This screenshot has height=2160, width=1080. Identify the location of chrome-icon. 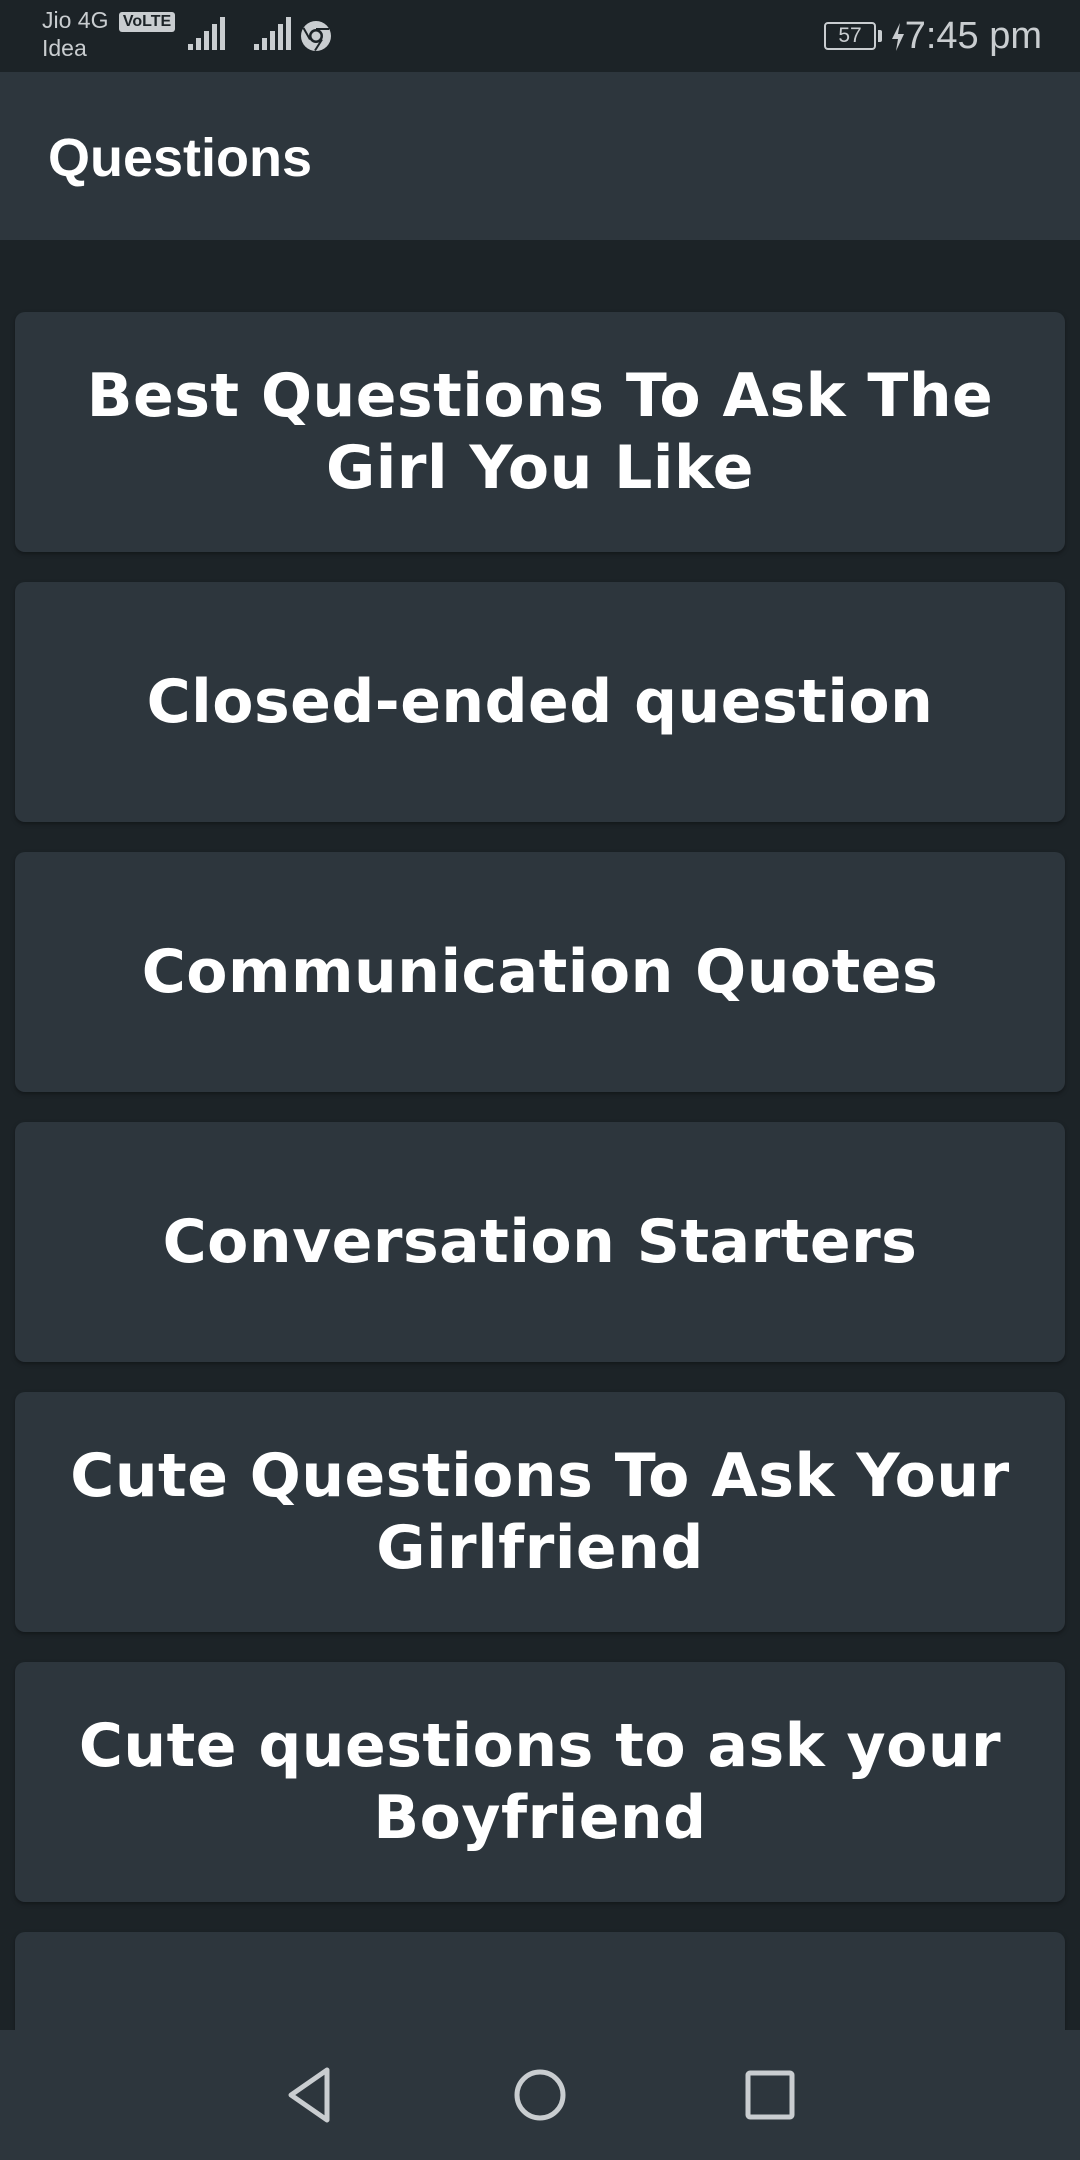
(316, 36).